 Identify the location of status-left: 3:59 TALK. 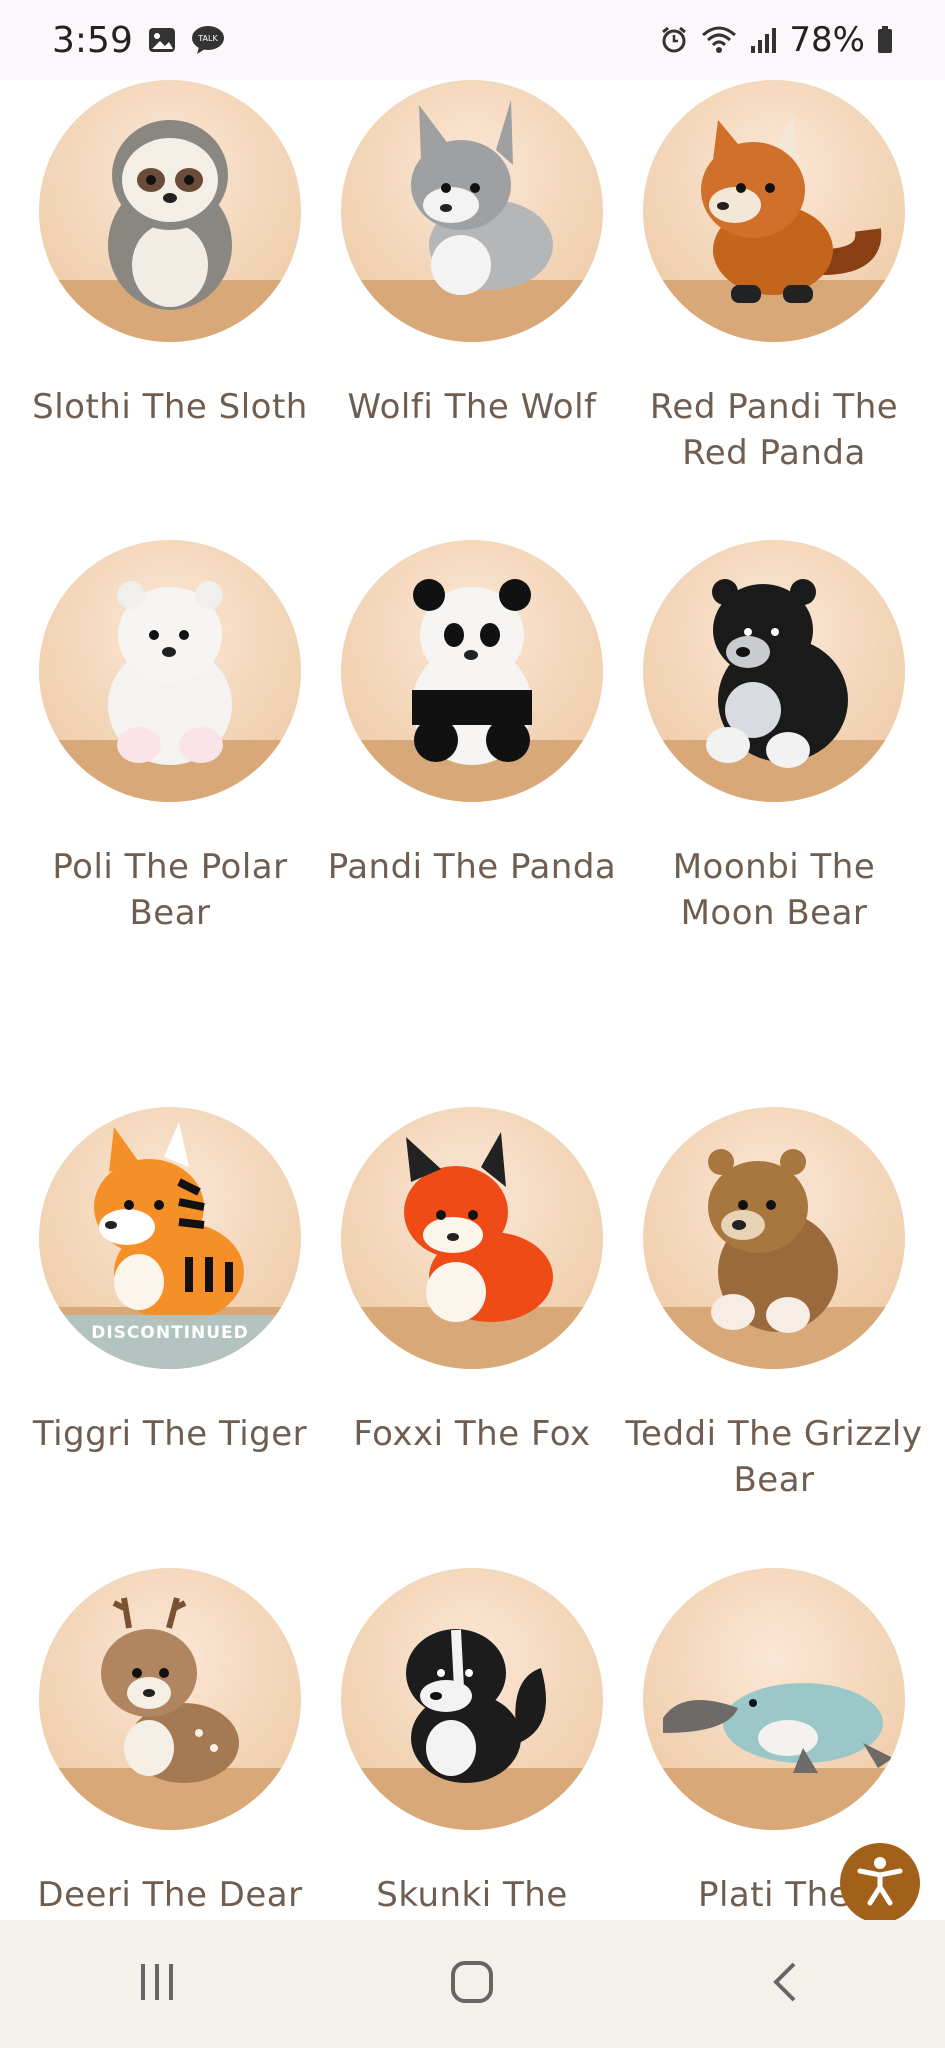
(138, 40).